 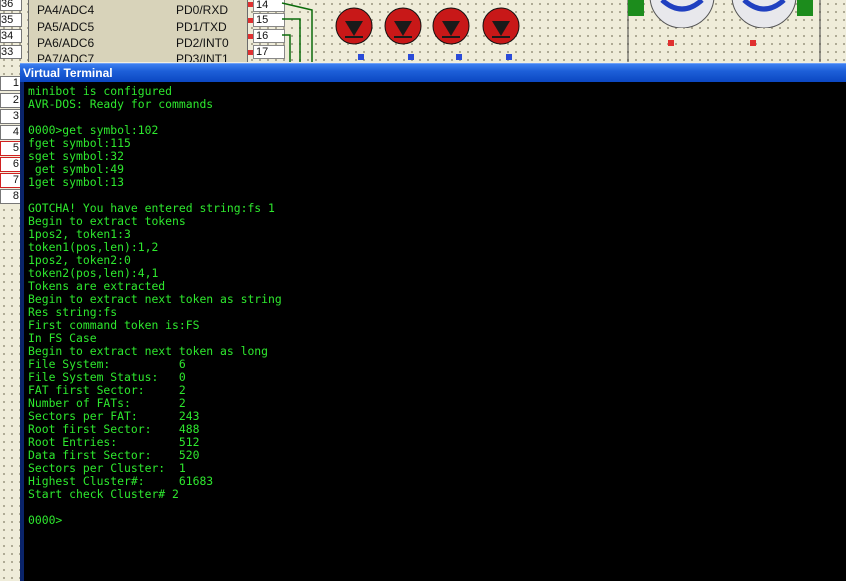 I want to click on terminal-line: 0000>, so click(x=45, y=520).